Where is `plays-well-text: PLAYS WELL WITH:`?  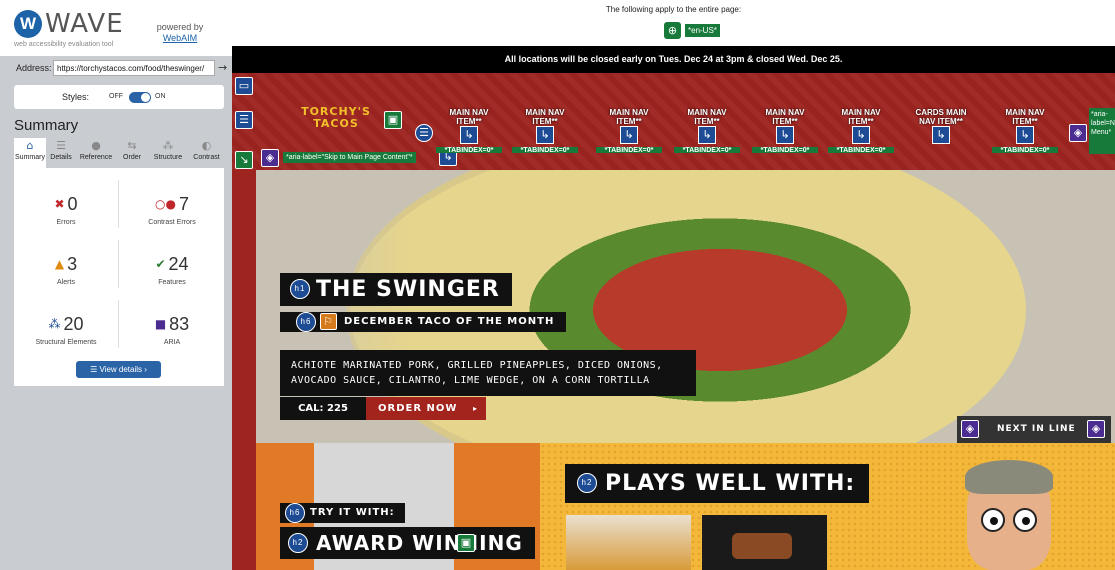 plays-well-text: PLAYS WELL WITH: is located at coordinates (730, 483).